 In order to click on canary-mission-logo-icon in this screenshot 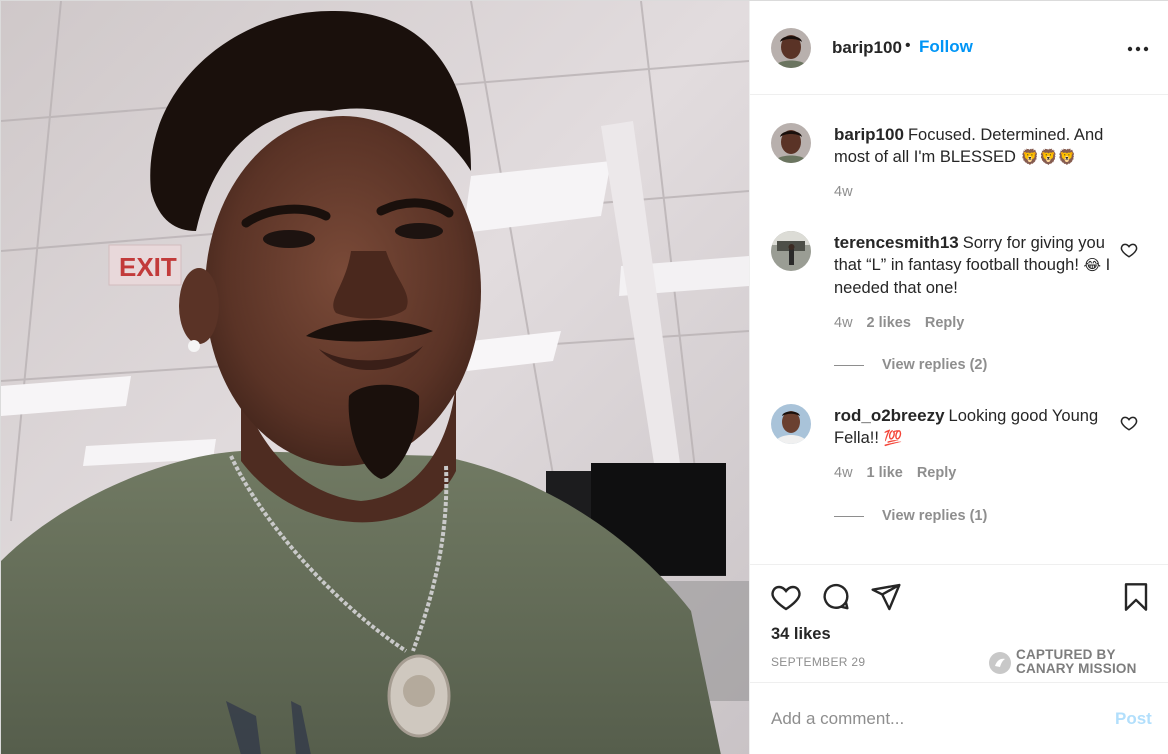, I will do `click(1000, 663)`.